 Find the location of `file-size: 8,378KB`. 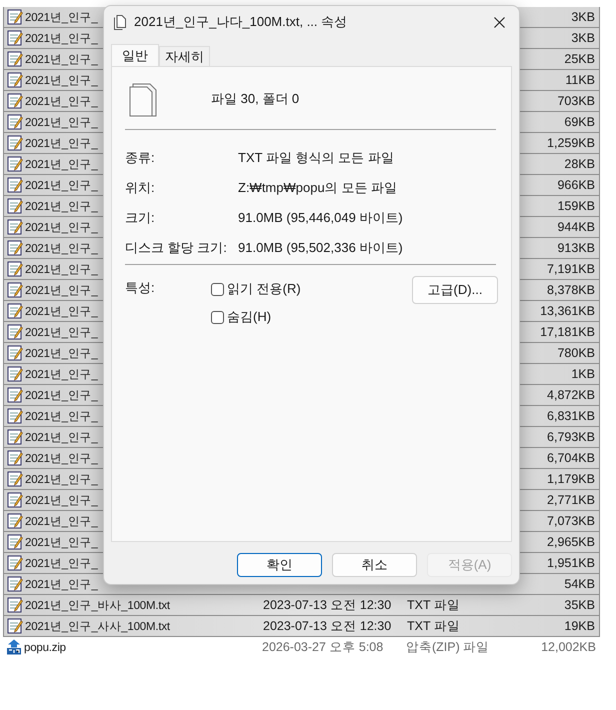

file-size: 8,378KB is located at coordinates (571, 290).